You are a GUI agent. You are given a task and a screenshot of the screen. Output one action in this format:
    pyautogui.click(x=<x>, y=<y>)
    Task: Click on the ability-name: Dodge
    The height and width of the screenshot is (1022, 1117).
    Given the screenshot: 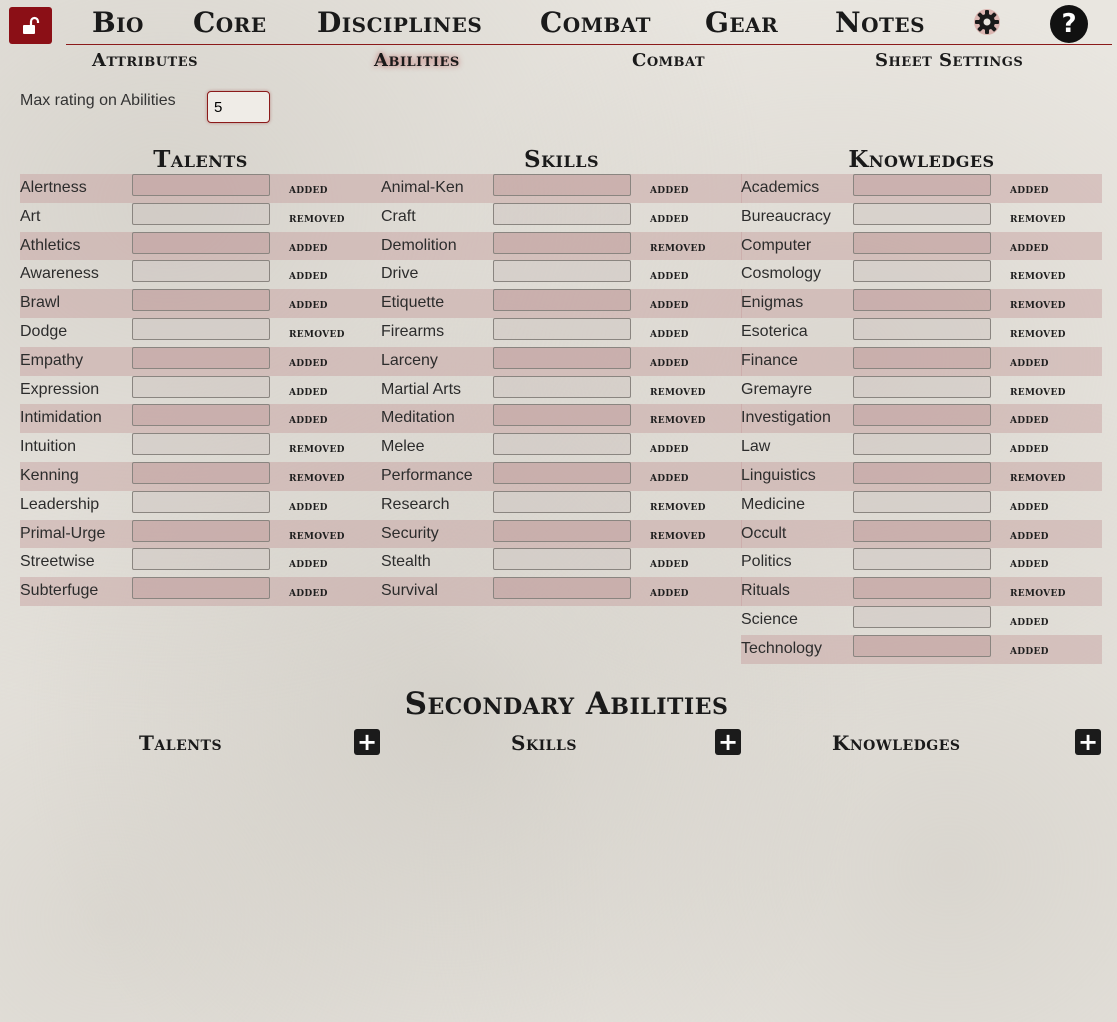 What is the action you would take?
    pyautogui.click(x=44, y=331)
    